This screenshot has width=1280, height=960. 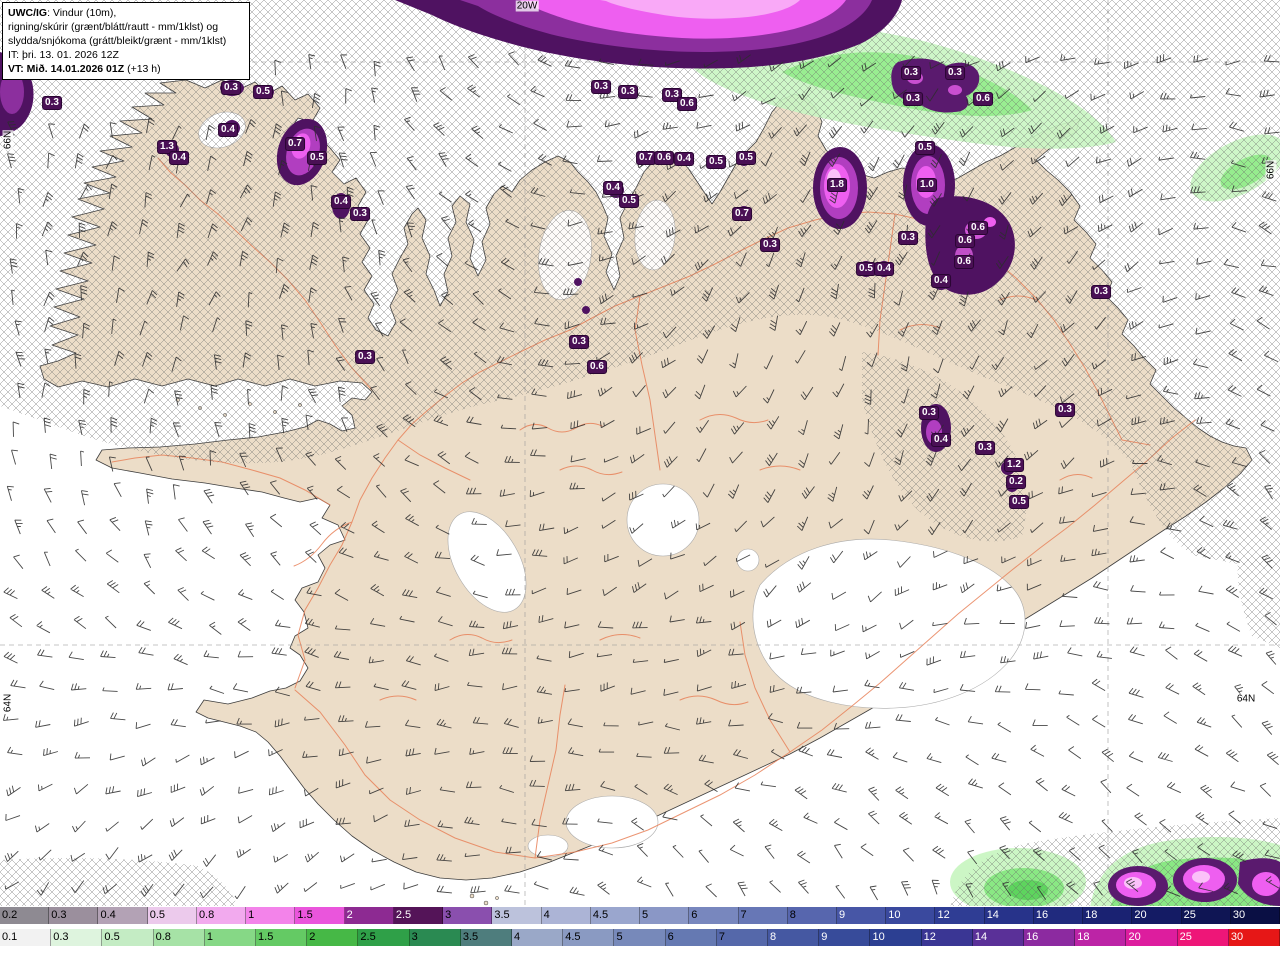 What do you see at coordinates (947, 937) in the screenshot?
I see `colorbar-segment: 12` at bounding box center [947, 937].